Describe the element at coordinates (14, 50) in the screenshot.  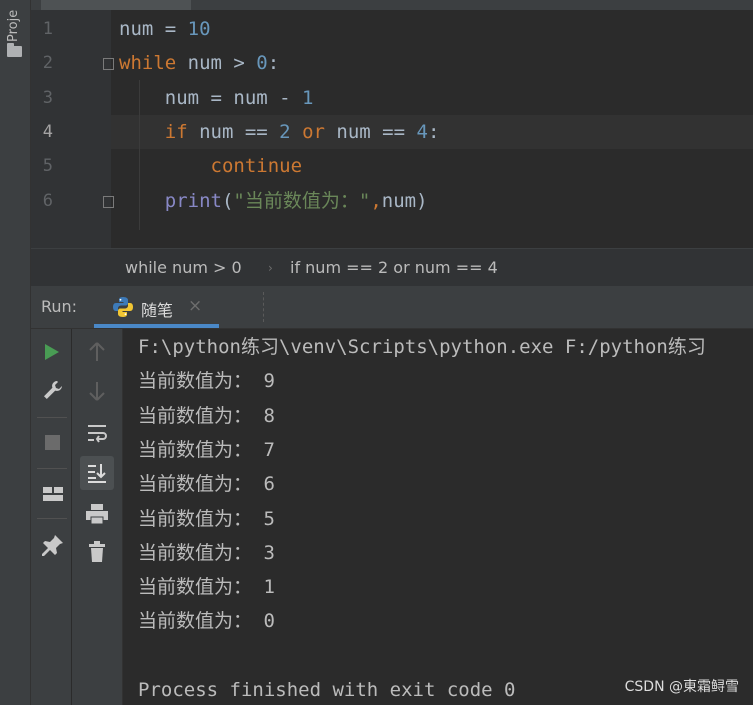
I see `folder-icon` at that location.